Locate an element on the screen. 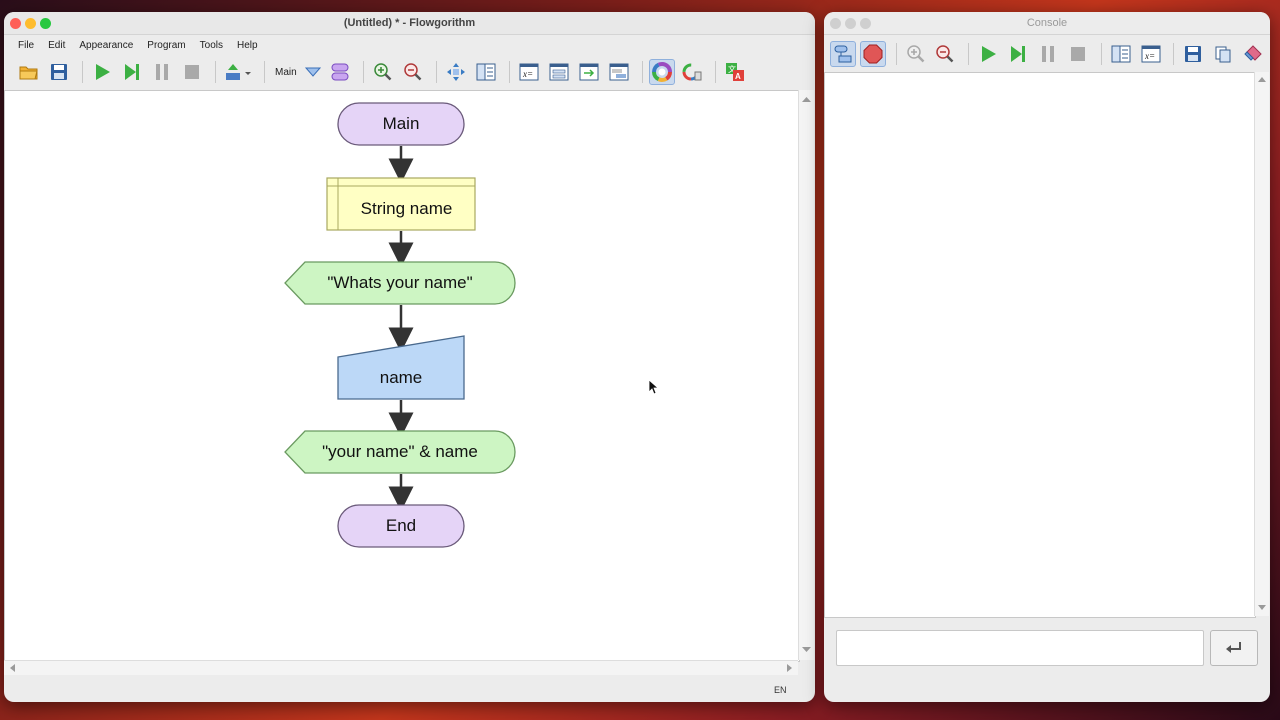 Image resolution: width=1280 pixels, height=720 pixels. console-run-icon is located at coordinates (988, 54).